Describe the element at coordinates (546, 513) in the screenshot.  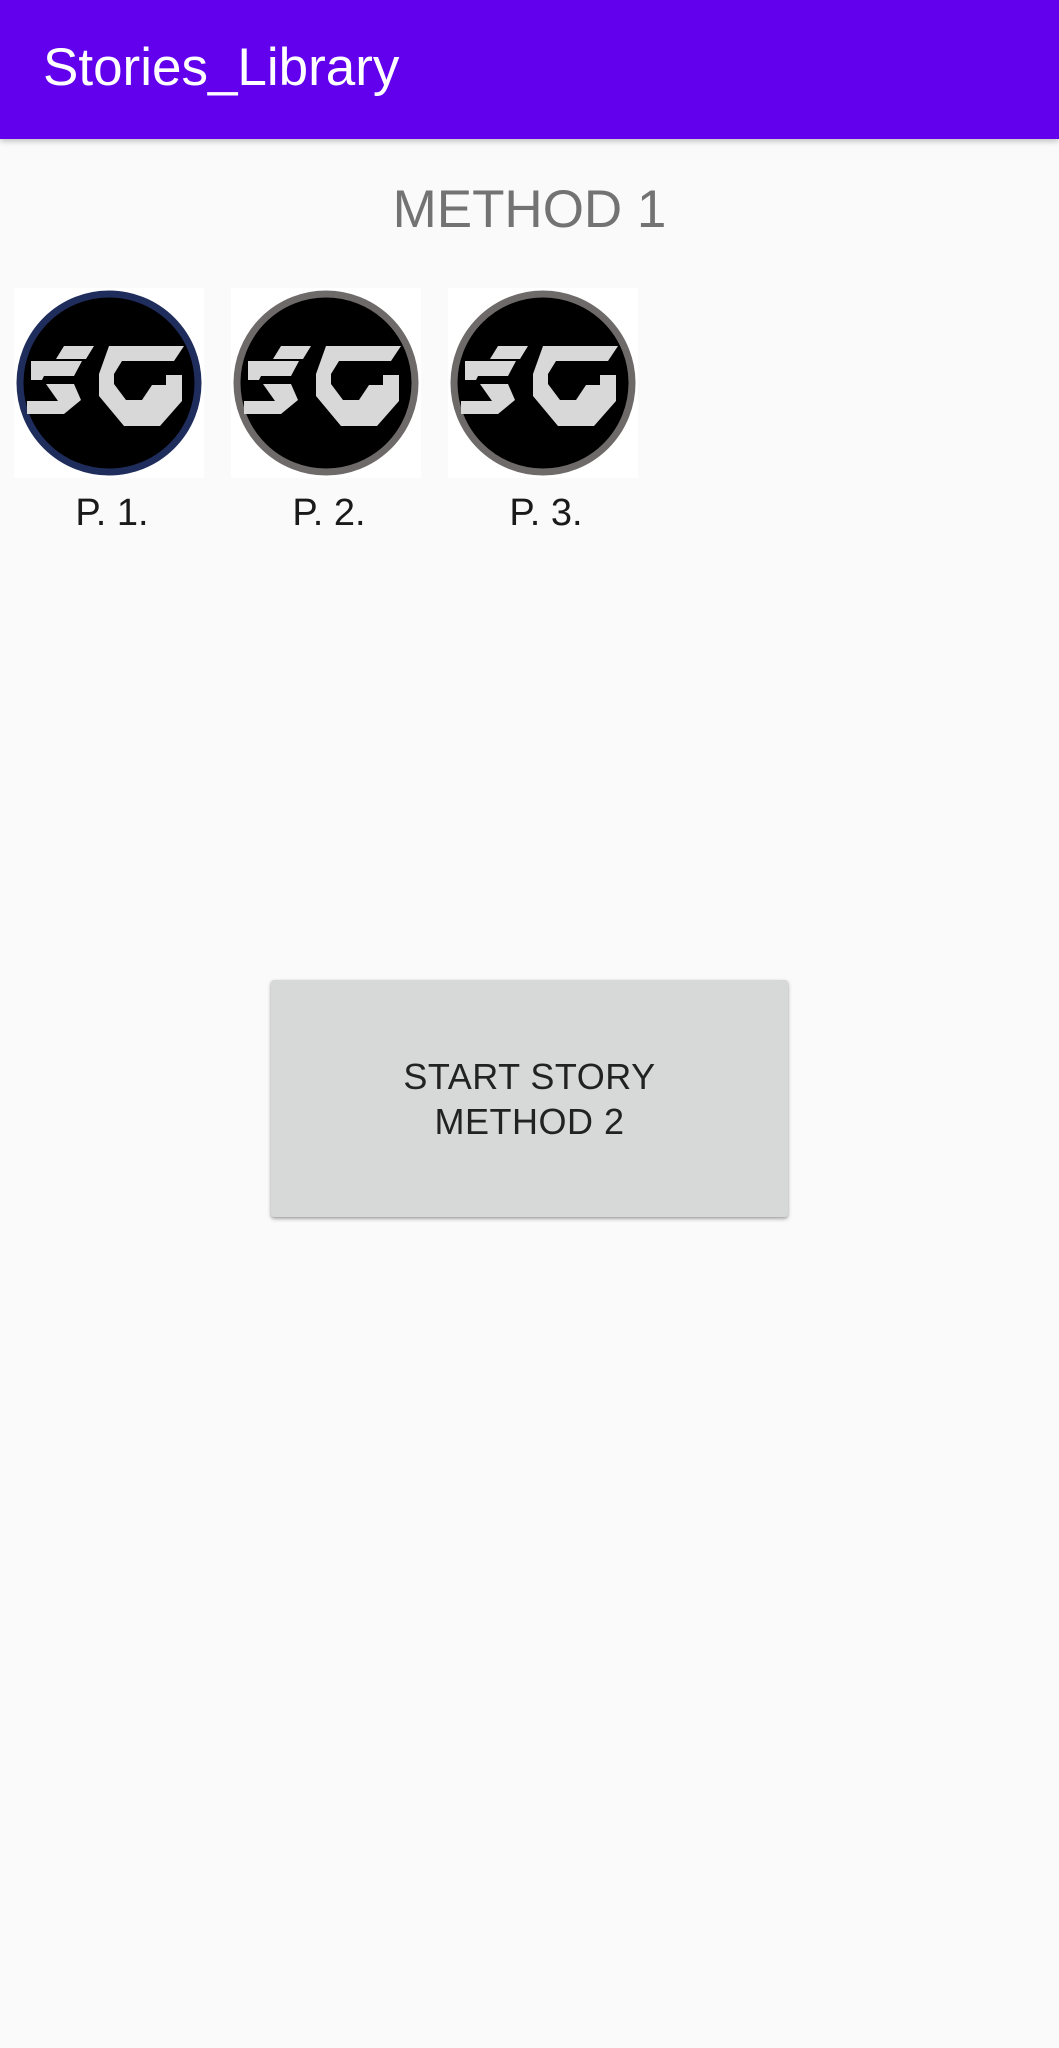
I see `story-label: P. 3.` at that location.